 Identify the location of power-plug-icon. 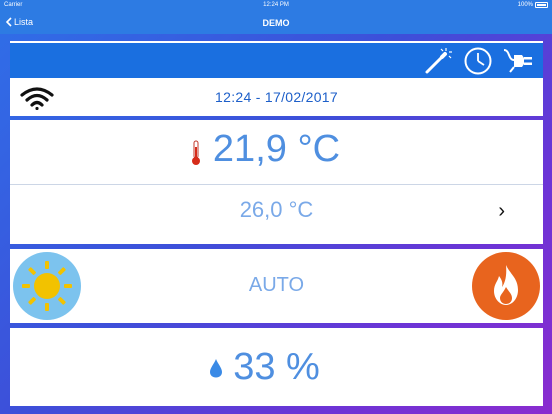
(517, 61).